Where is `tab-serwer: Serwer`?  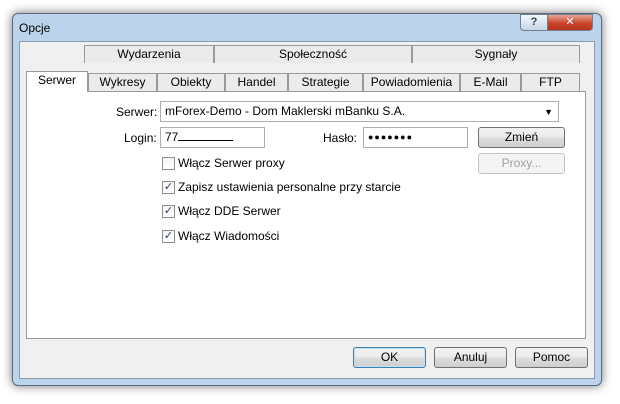
tab-serwer: Serwer is located at coordinates (57, 81).